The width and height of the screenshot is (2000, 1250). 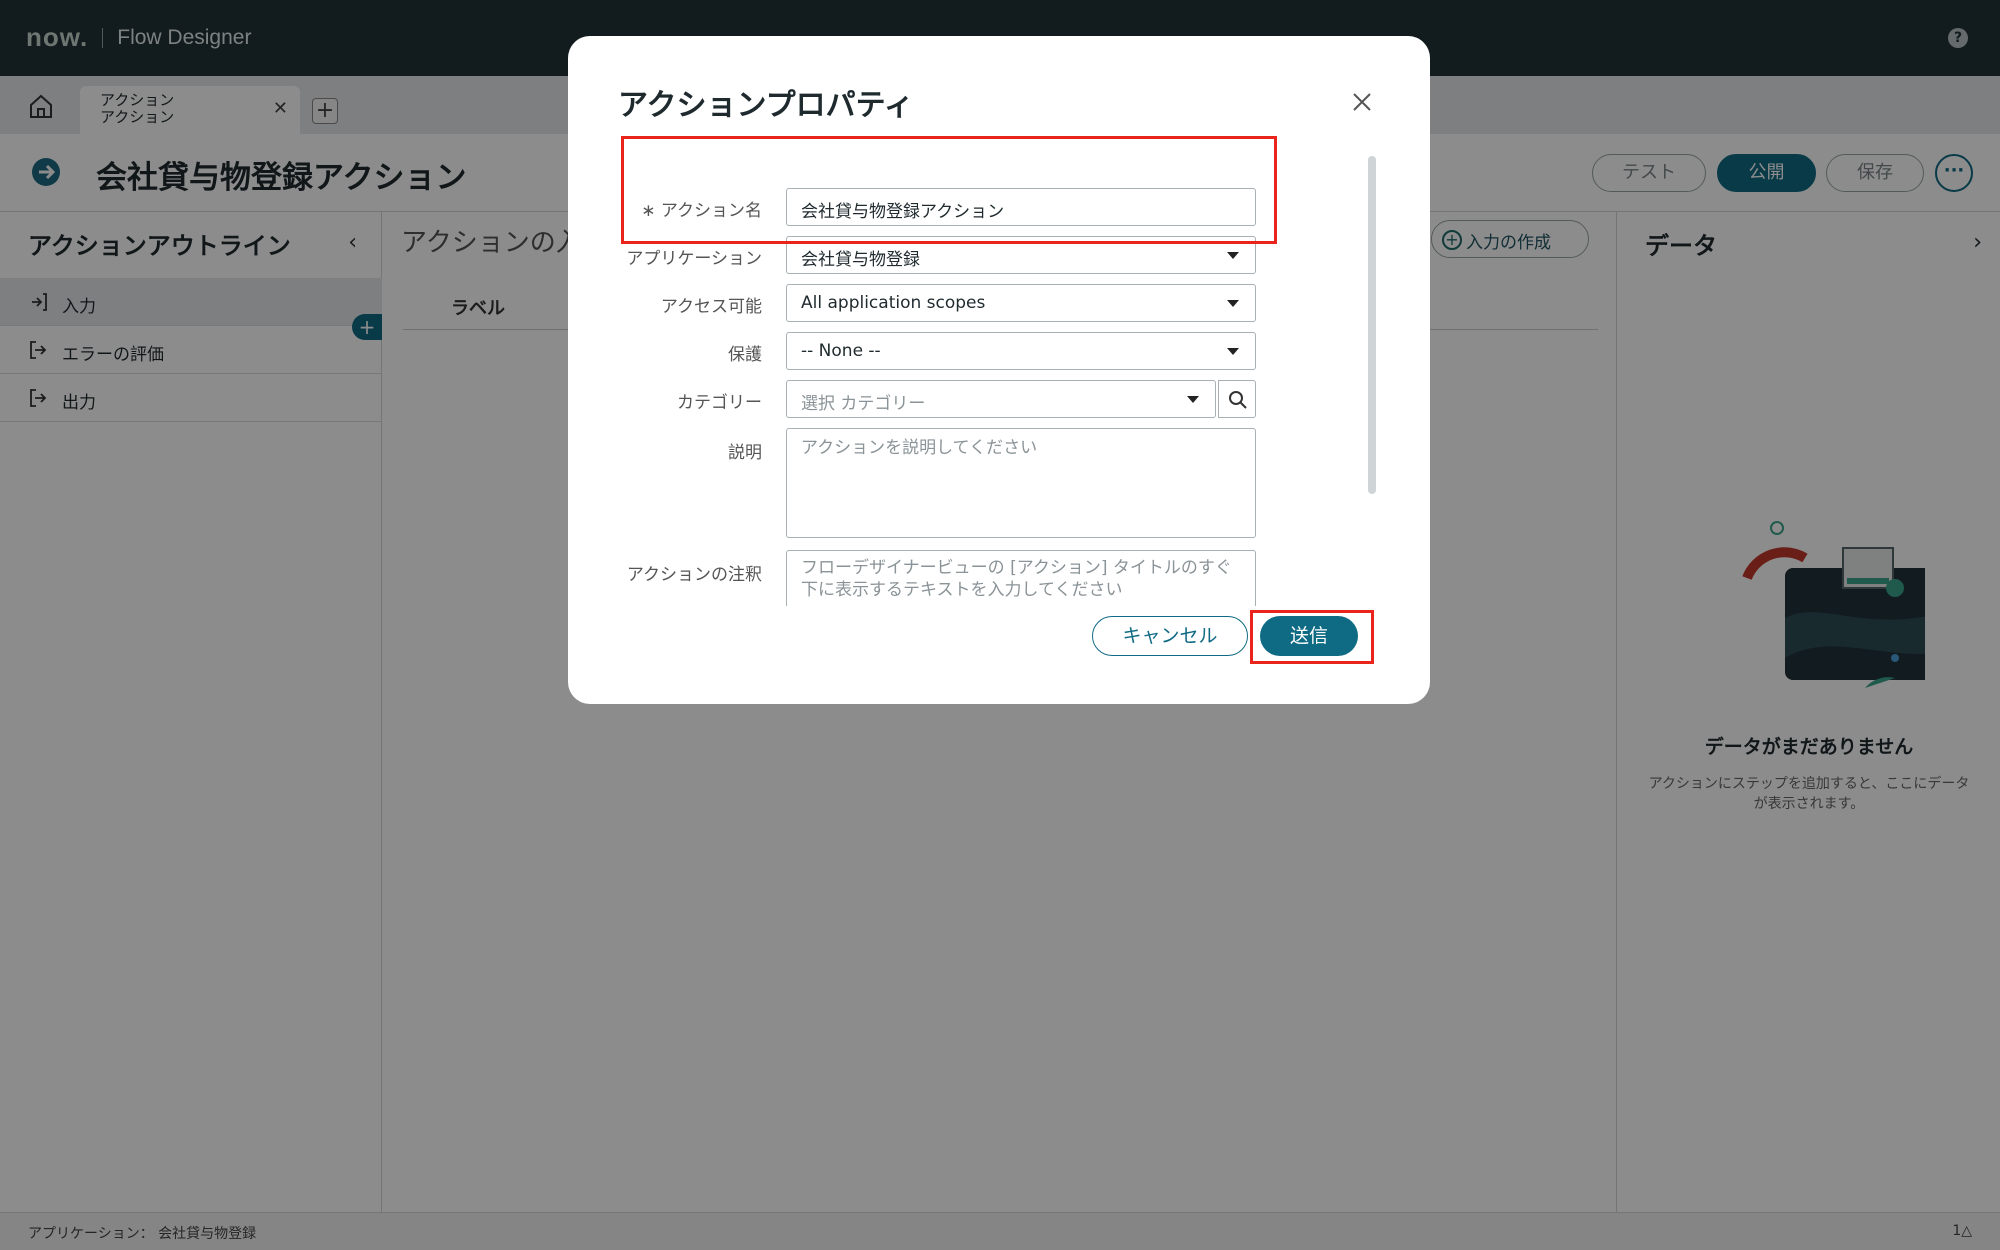 I want to click on protection-select: -- None --, so click(x=1021, y=351).